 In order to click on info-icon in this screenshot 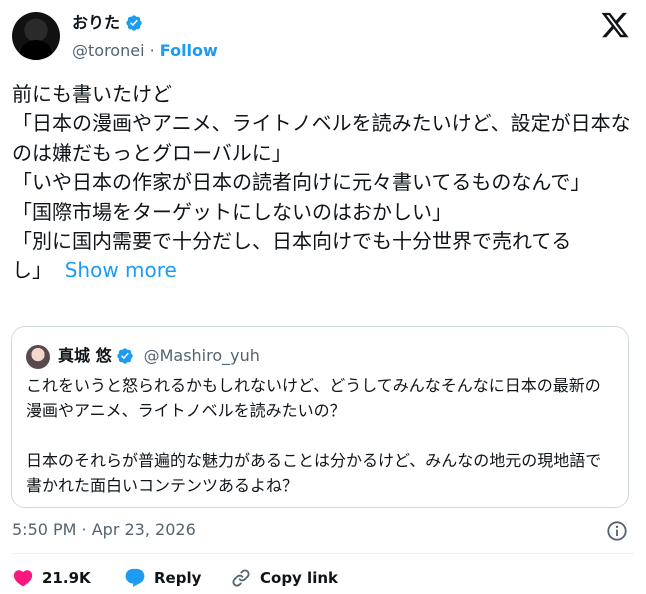, I will do `click(617, 531)`.